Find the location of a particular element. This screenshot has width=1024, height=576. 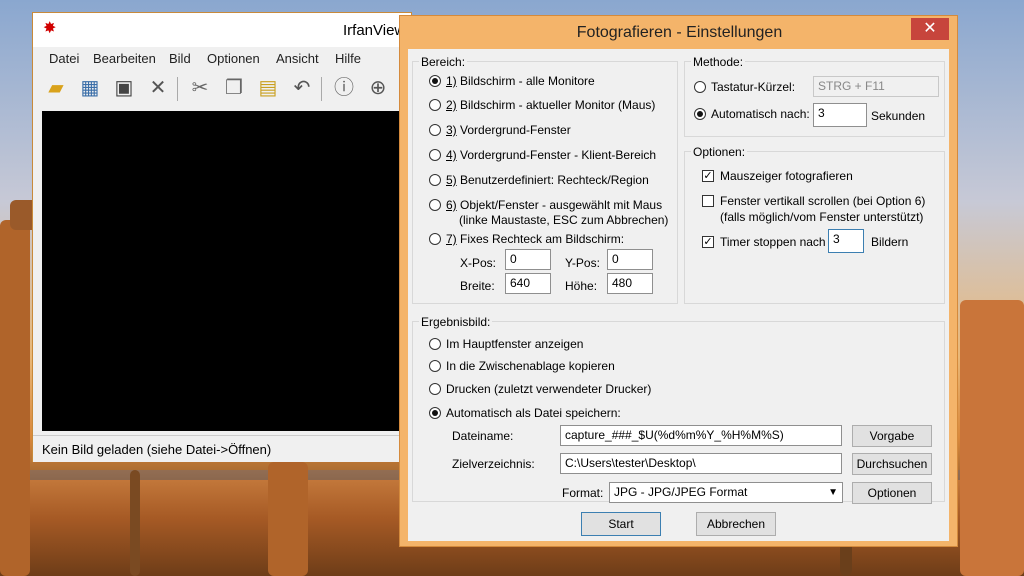

copy-icon: ❐ is located at coordinates (234, 88).